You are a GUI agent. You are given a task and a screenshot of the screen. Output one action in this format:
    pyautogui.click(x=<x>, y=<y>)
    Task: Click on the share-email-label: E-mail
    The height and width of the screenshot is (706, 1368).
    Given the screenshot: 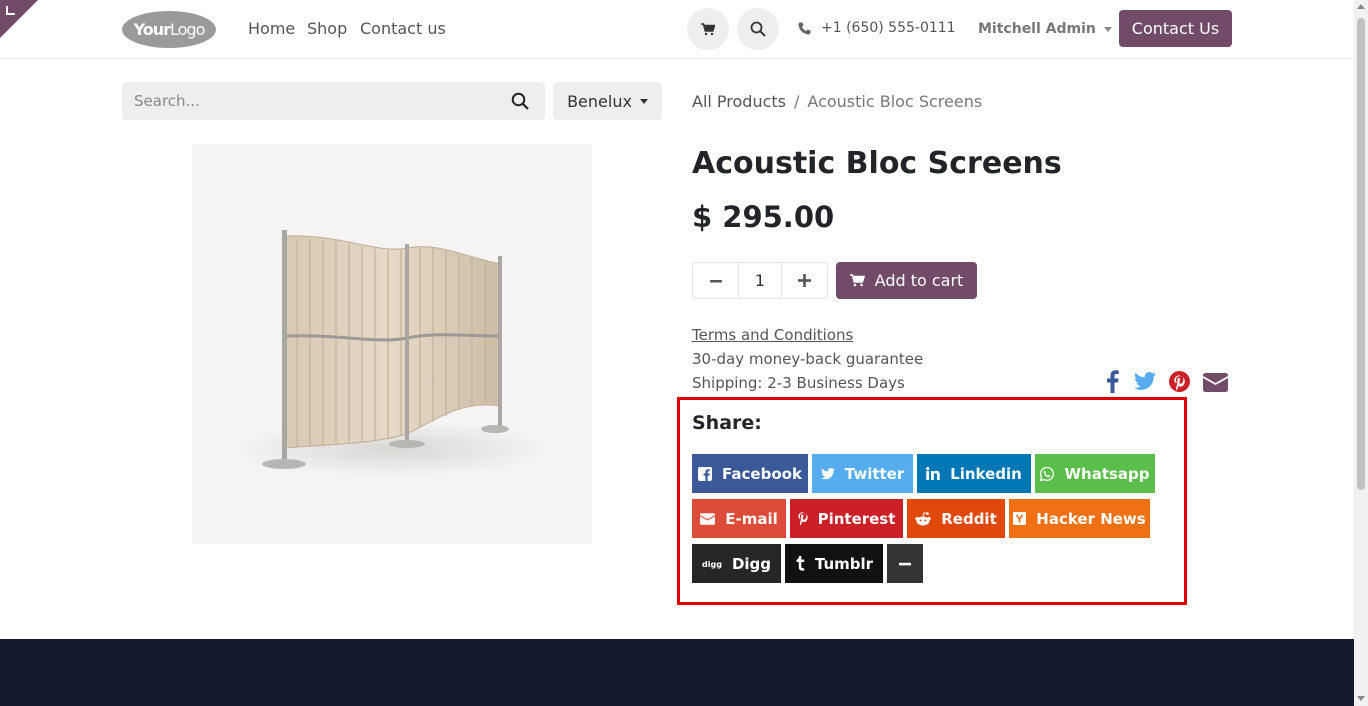 What is the action you would take?
    pyautogui.click(x=751, y=518)
    